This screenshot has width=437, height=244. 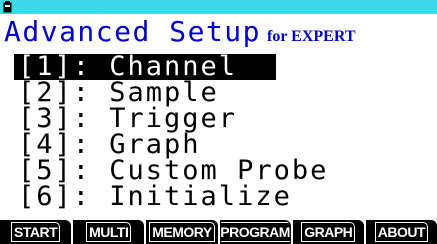 I want to click on f2-multi-button: MULTI, so click(x=109, y=232).